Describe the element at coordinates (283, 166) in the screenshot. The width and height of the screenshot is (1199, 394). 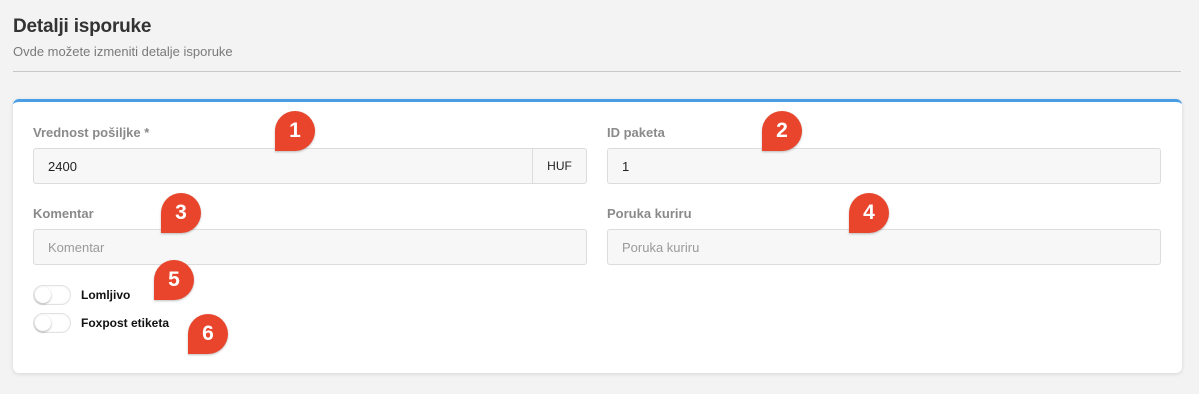
I see `shipment-value-input` at that location.